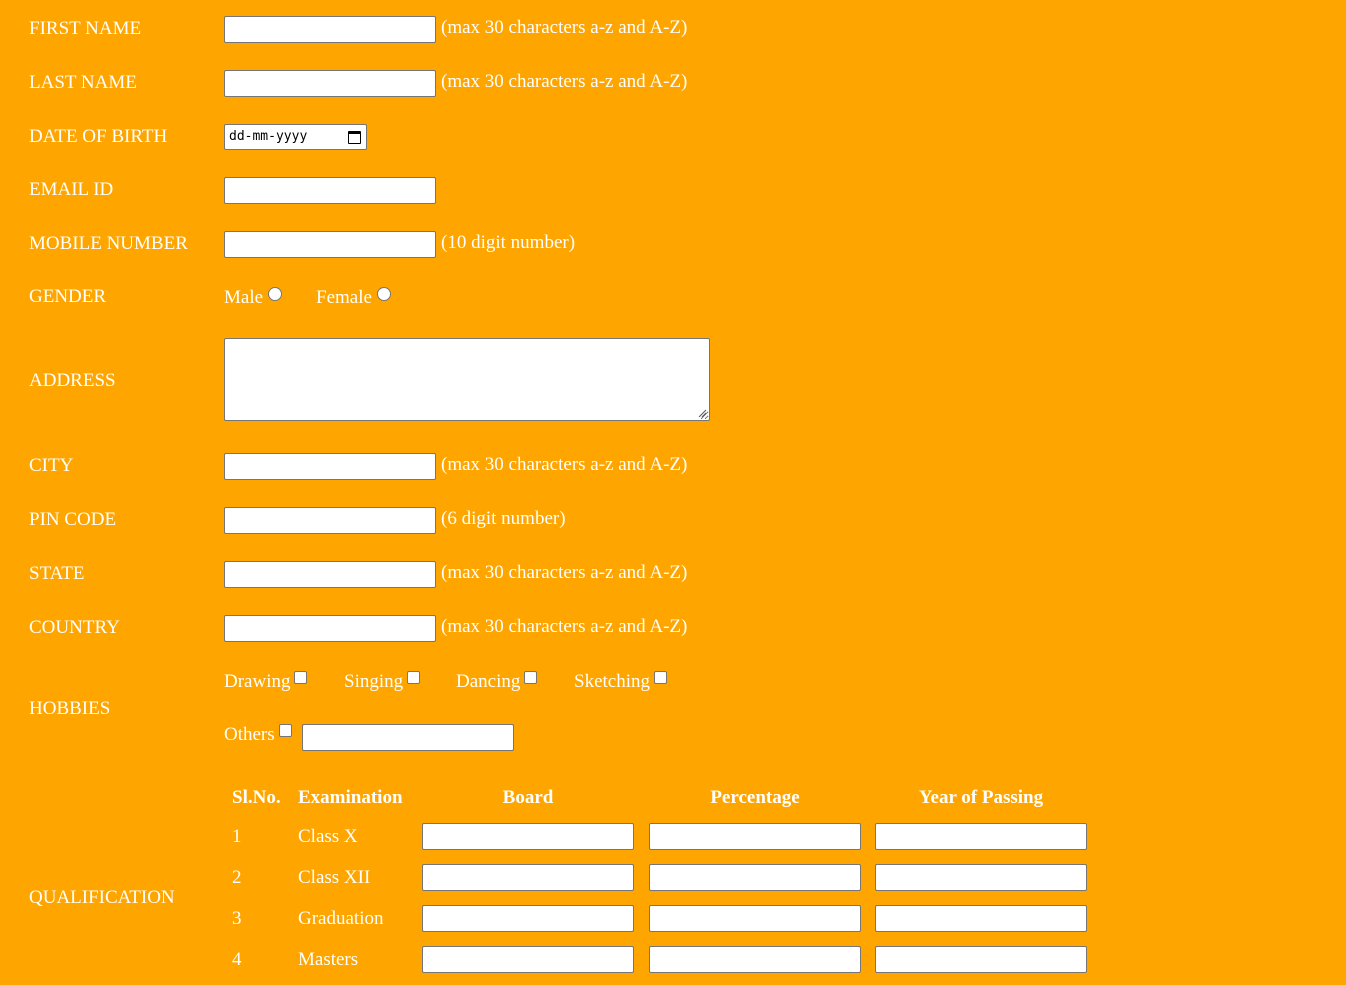 This screenshot has height=985, width=1346. Describe the element at coordinates (414, 677) in the screenshot. I see `hobby-singing-checkbox` at that location.